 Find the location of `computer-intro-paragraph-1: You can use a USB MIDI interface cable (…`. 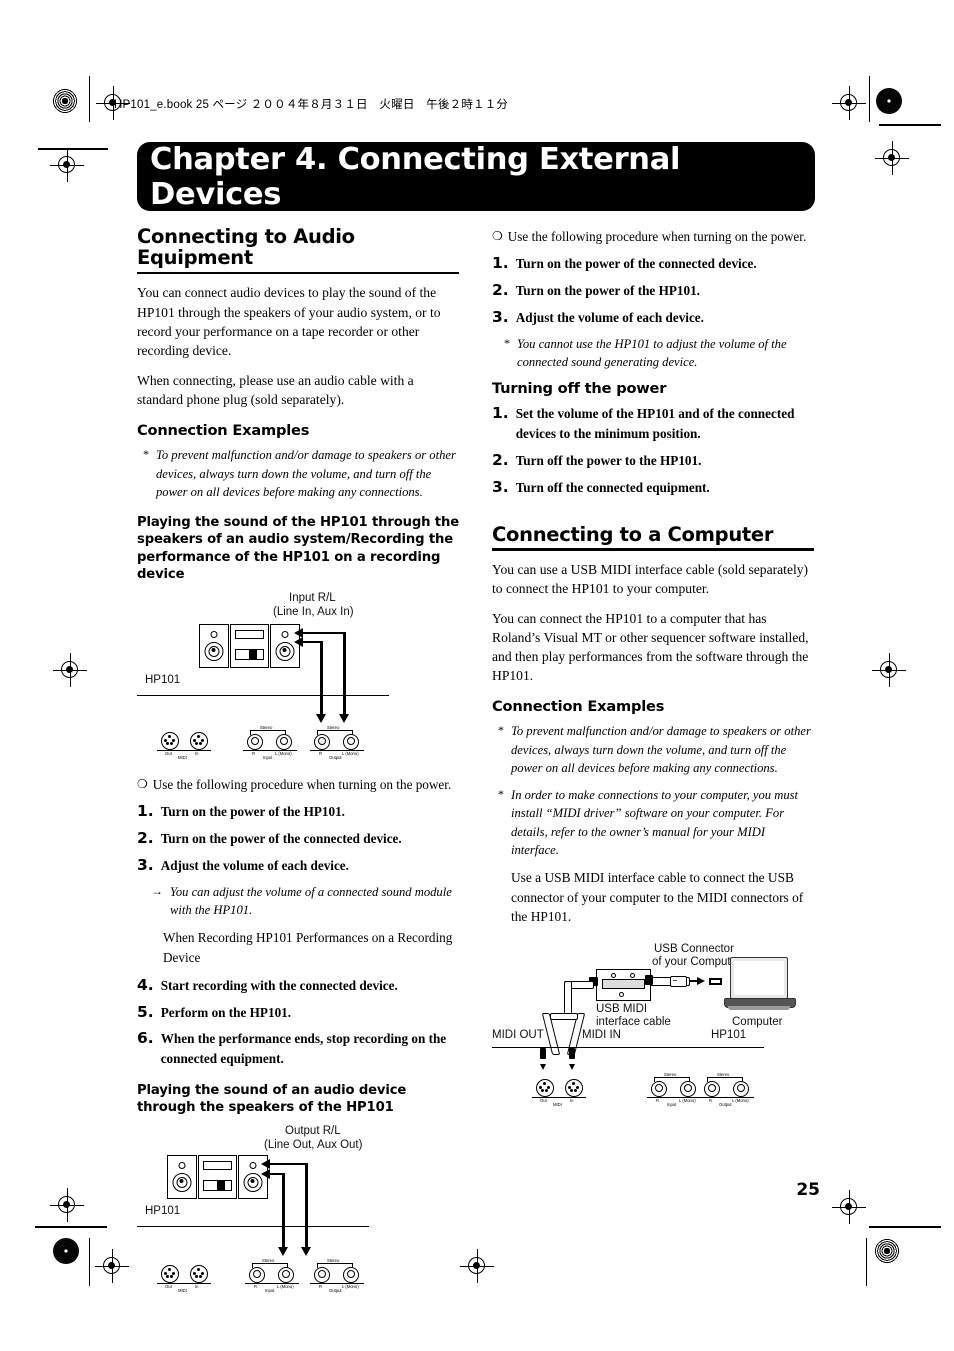

computer-intro-paragraph-1: You can use a USB MIDI interface cable (… is located at coordinates (650, 578).